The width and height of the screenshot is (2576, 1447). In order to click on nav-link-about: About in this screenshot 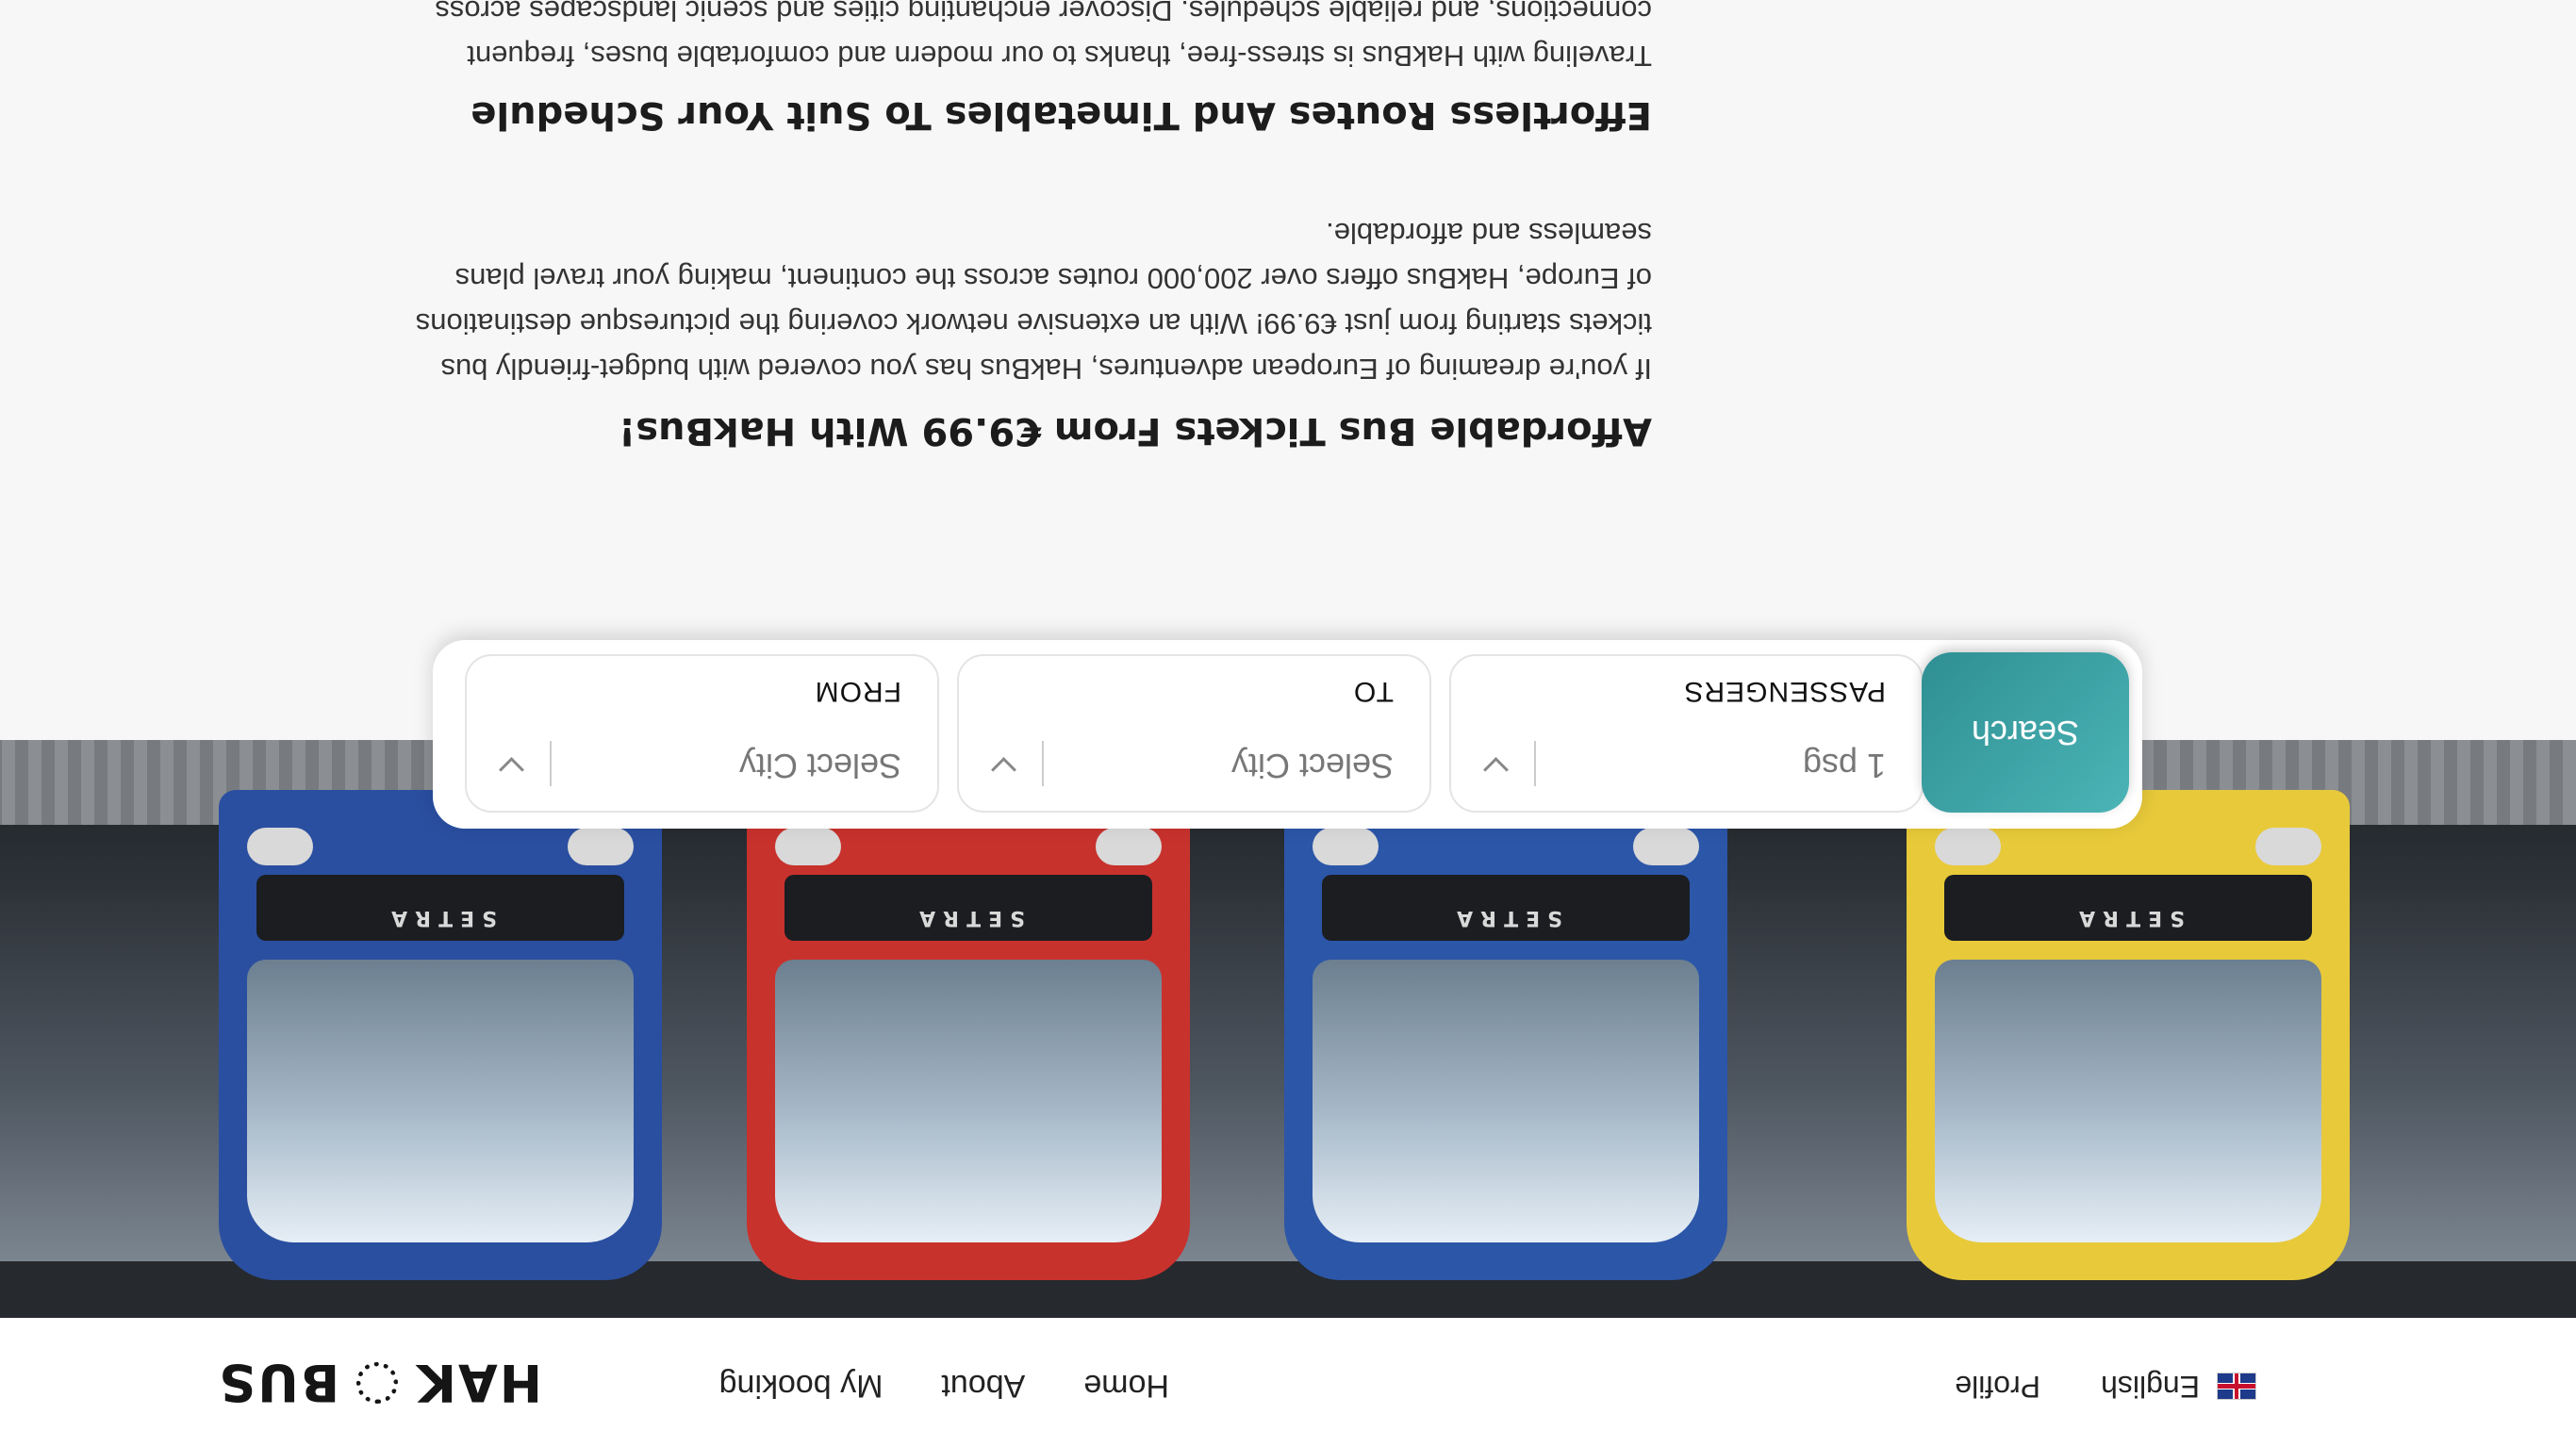, I will do `click(983, 1385)`.